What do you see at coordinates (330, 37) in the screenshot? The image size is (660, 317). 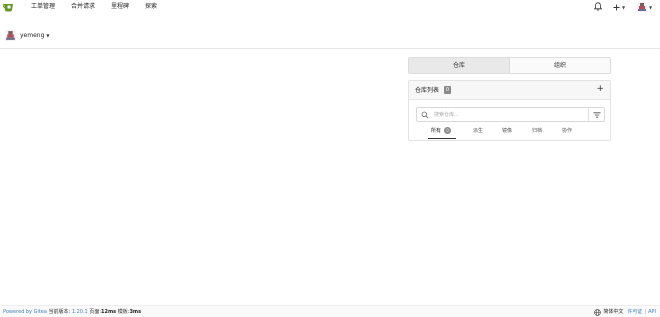 I see `dashboard-context-bar: yemeng ▼` at bounding box center [330, 37].